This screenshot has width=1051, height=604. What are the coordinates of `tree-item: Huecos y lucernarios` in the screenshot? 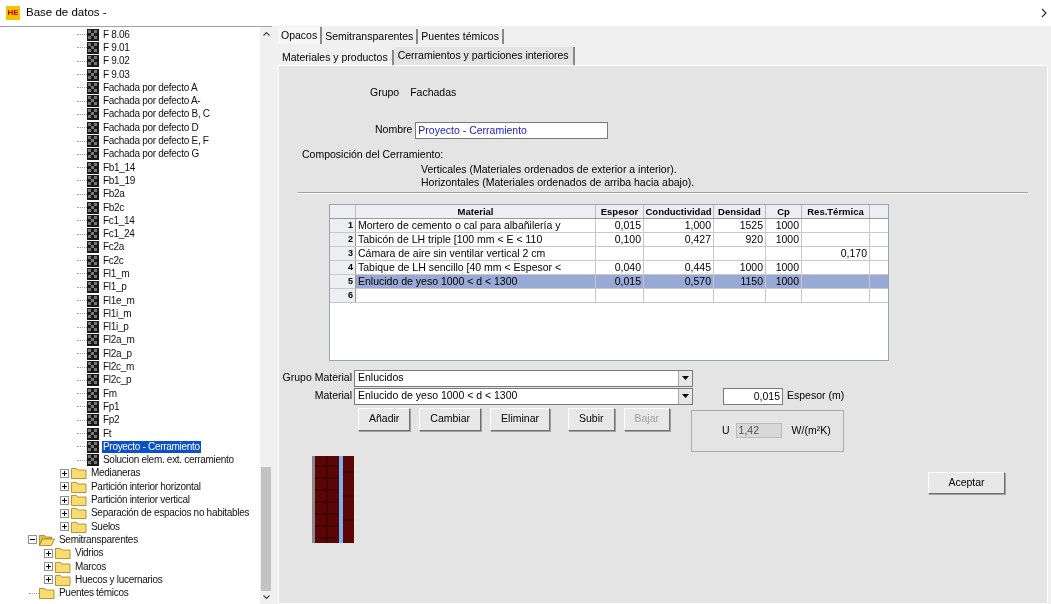 It's located at (119, 579).